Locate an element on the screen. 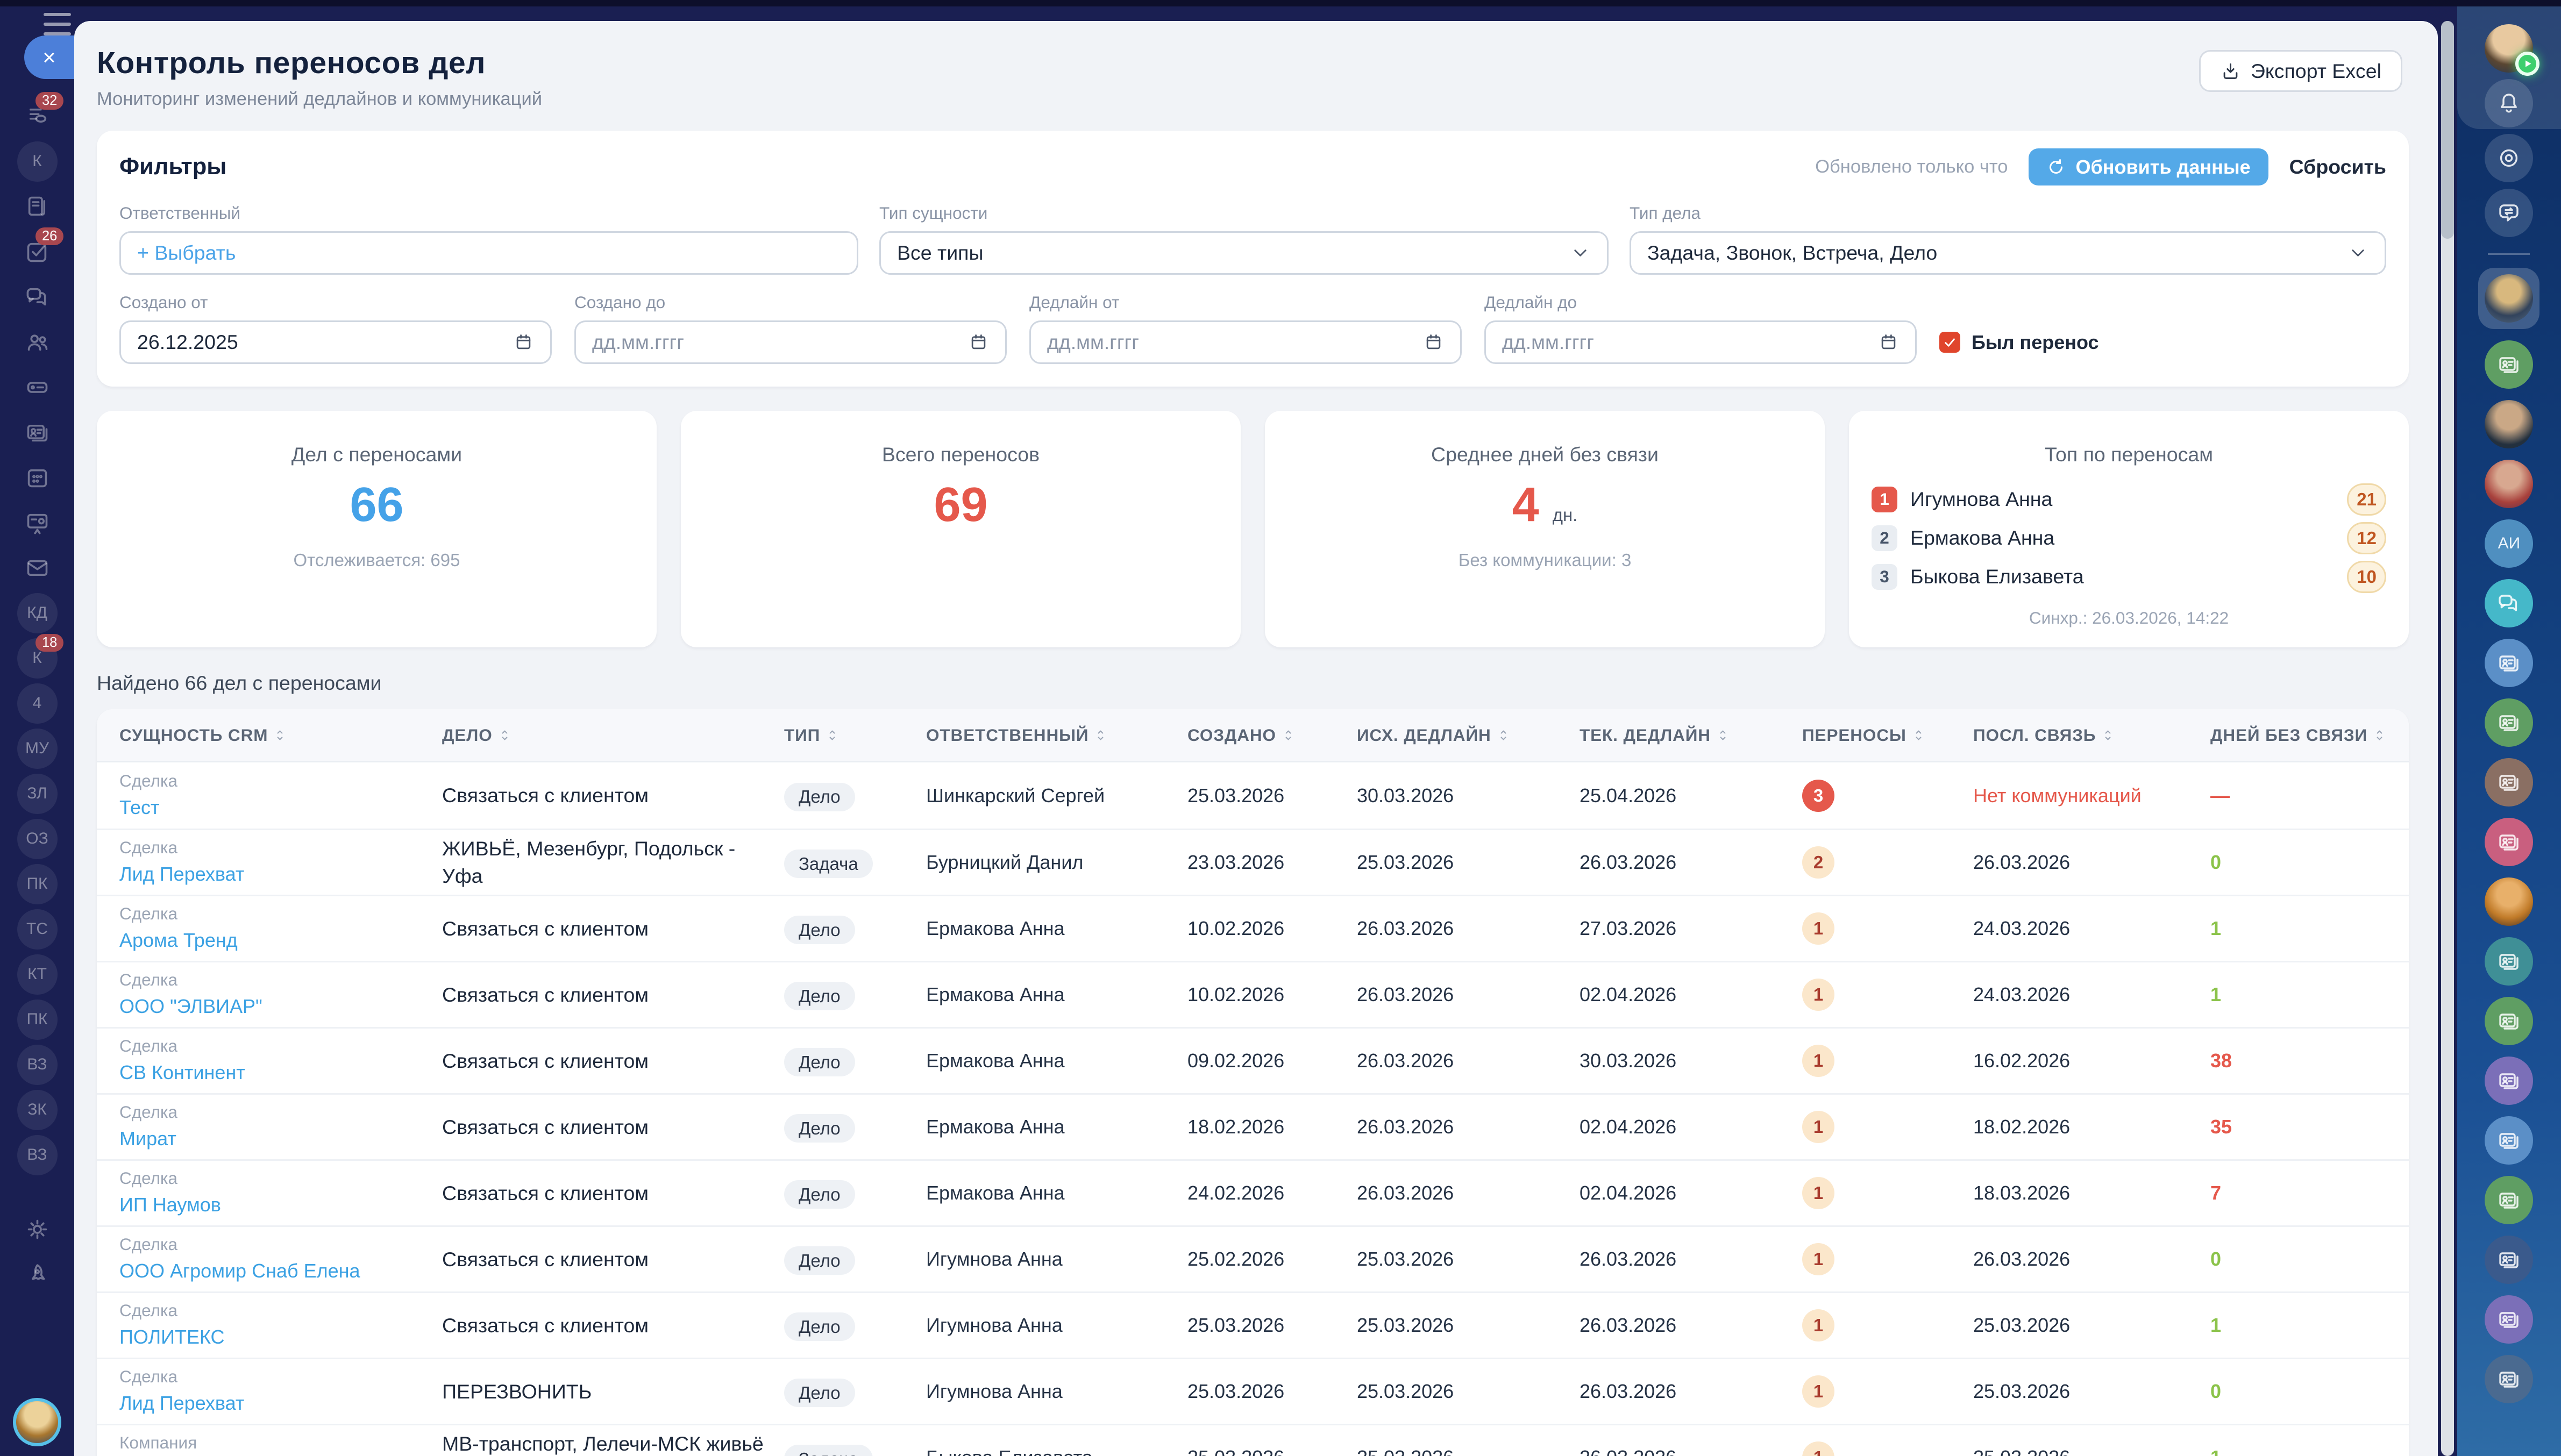 The height and width of the screenshot is (1456, 2561). column-header: ТЕК. ДЕДЛАЙН is located at coordinates (1691, 735).